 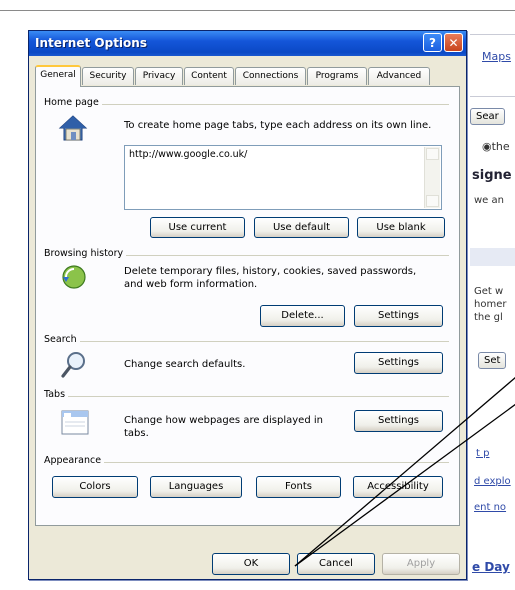 What do you see at coordinates (404, 471) in the screenshot?
I see `callout-annotation` at bounding box center [404, 471].